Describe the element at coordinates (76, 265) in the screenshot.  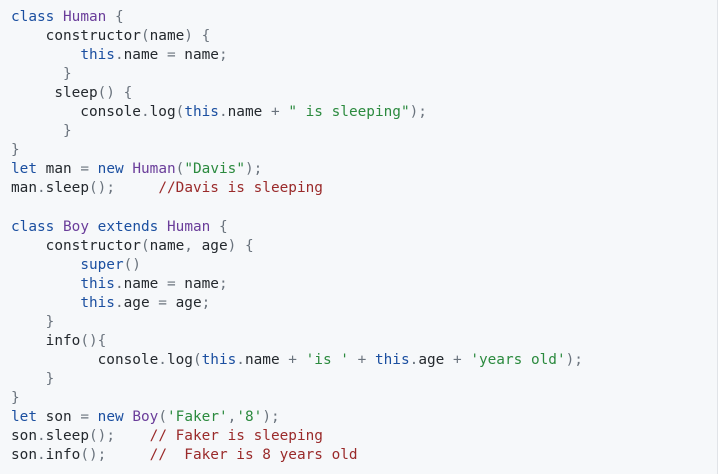
I see `code-line: super()` at that location.